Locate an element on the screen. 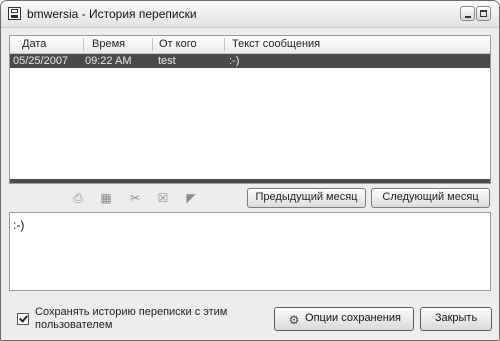 This screenshot has height=341, width=500. save-options-label: Опции сохранения is located at coordinates (353, 318).